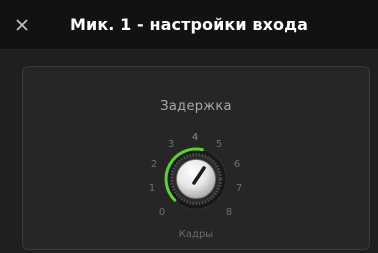 The height and width of the screenshot is (253, 378). I want to click on delay-label: Задержка, so click(196, 106).